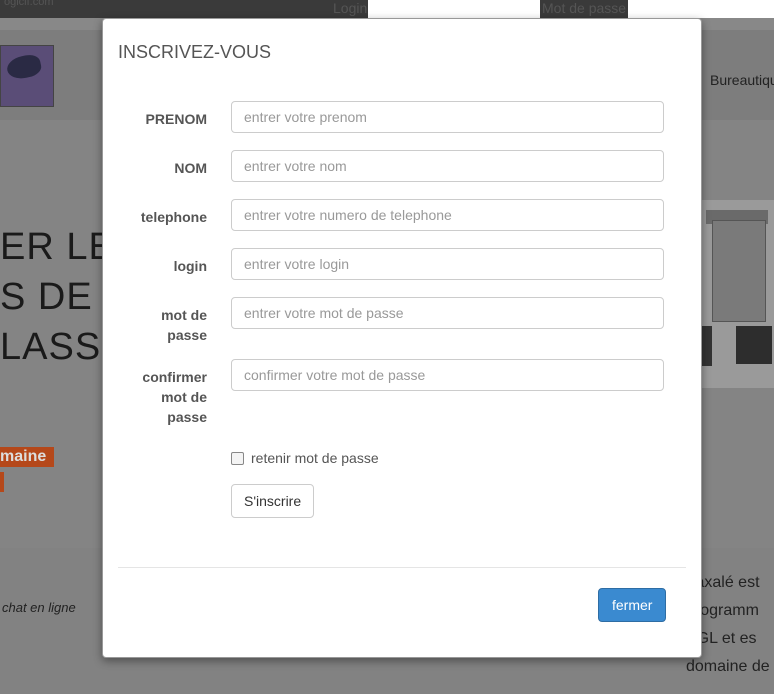 The height and width of the screenshot is (694, 774). Describe the element at coordinates (447, 215) in the screenshot. I see `telephone-input` at that location.